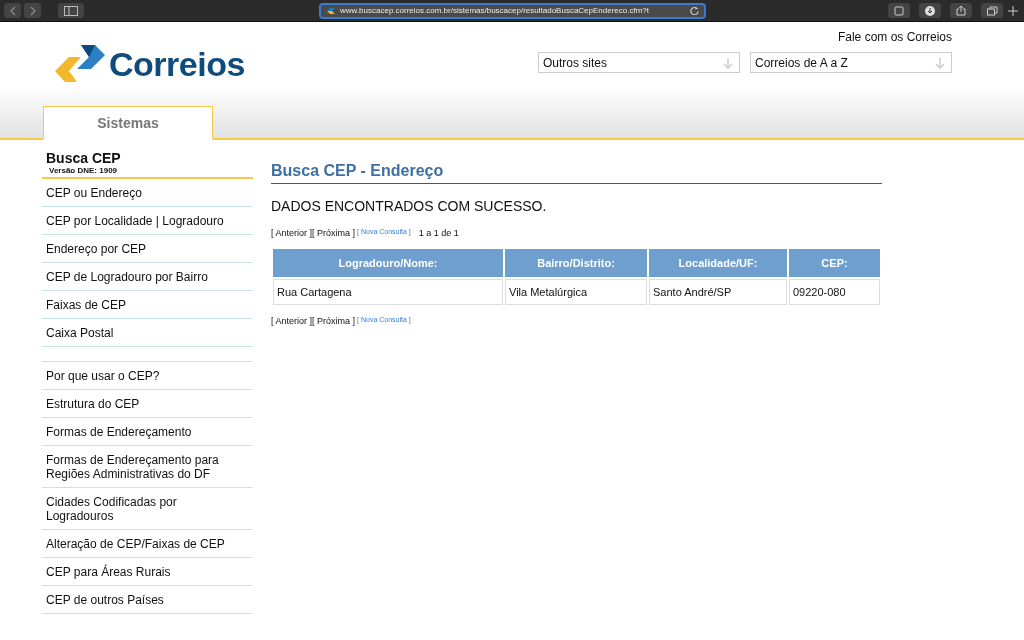 The image size is (1024, 640). Describe the element at coordinates (147, 333) in the screenshot. I see `sidebar-link: Caixa Postal` at that location.